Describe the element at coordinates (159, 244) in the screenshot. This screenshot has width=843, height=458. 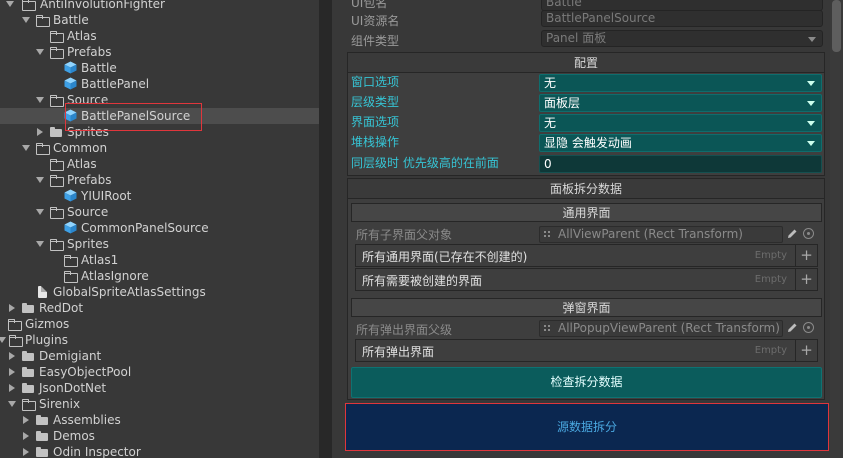
I see `tree-row-common-sprites: Sprites` at that location.